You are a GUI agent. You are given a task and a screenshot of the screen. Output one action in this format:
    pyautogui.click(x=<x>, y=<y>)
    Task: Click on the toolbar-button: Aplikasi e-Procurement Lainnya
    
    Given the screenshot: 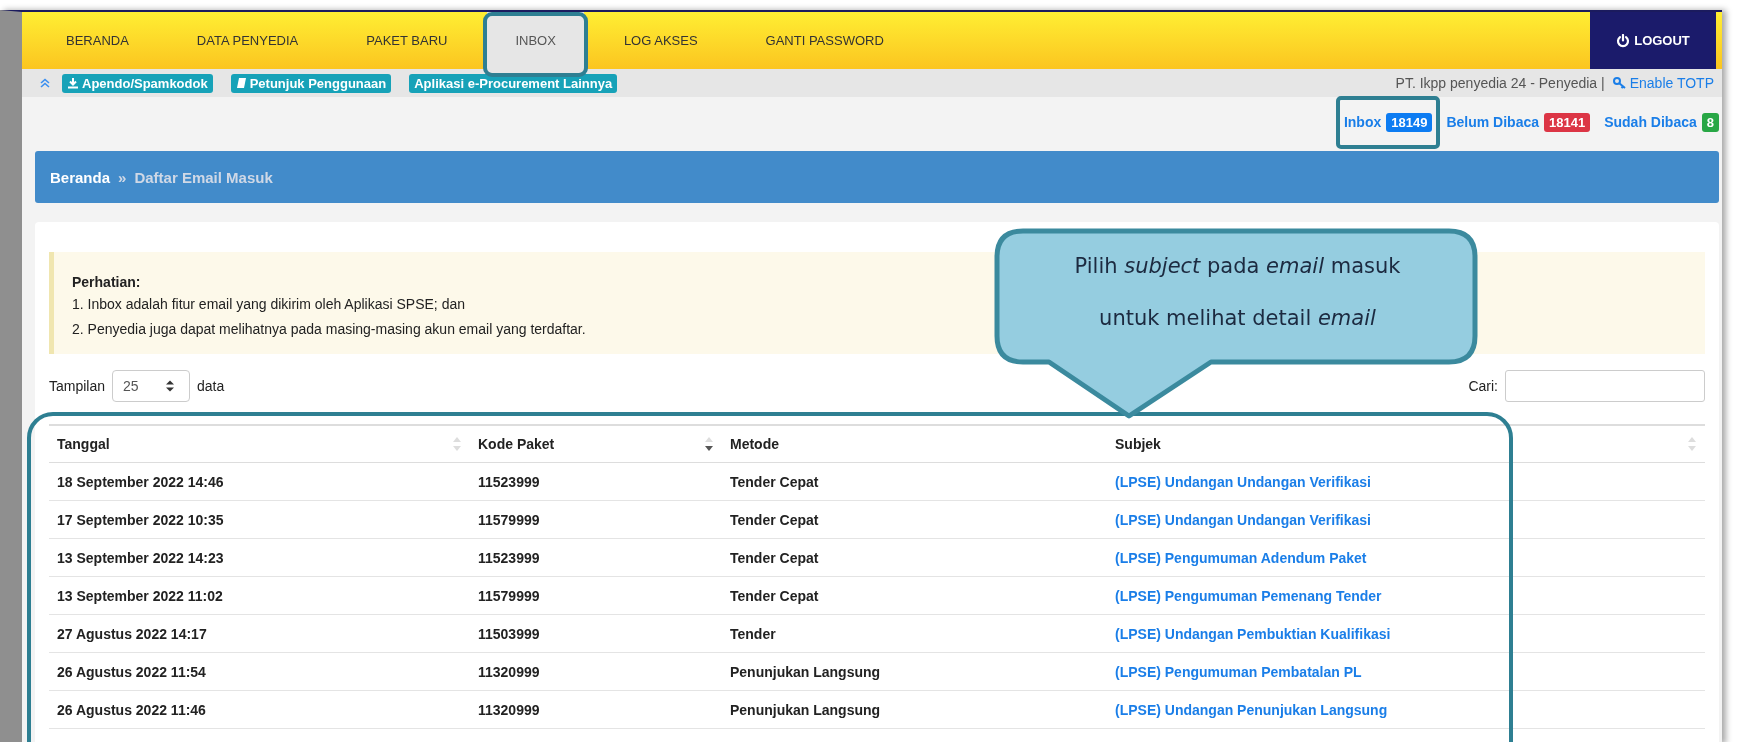 What is the action you would take?
    pyautogui.click(x=513, y=83)
    